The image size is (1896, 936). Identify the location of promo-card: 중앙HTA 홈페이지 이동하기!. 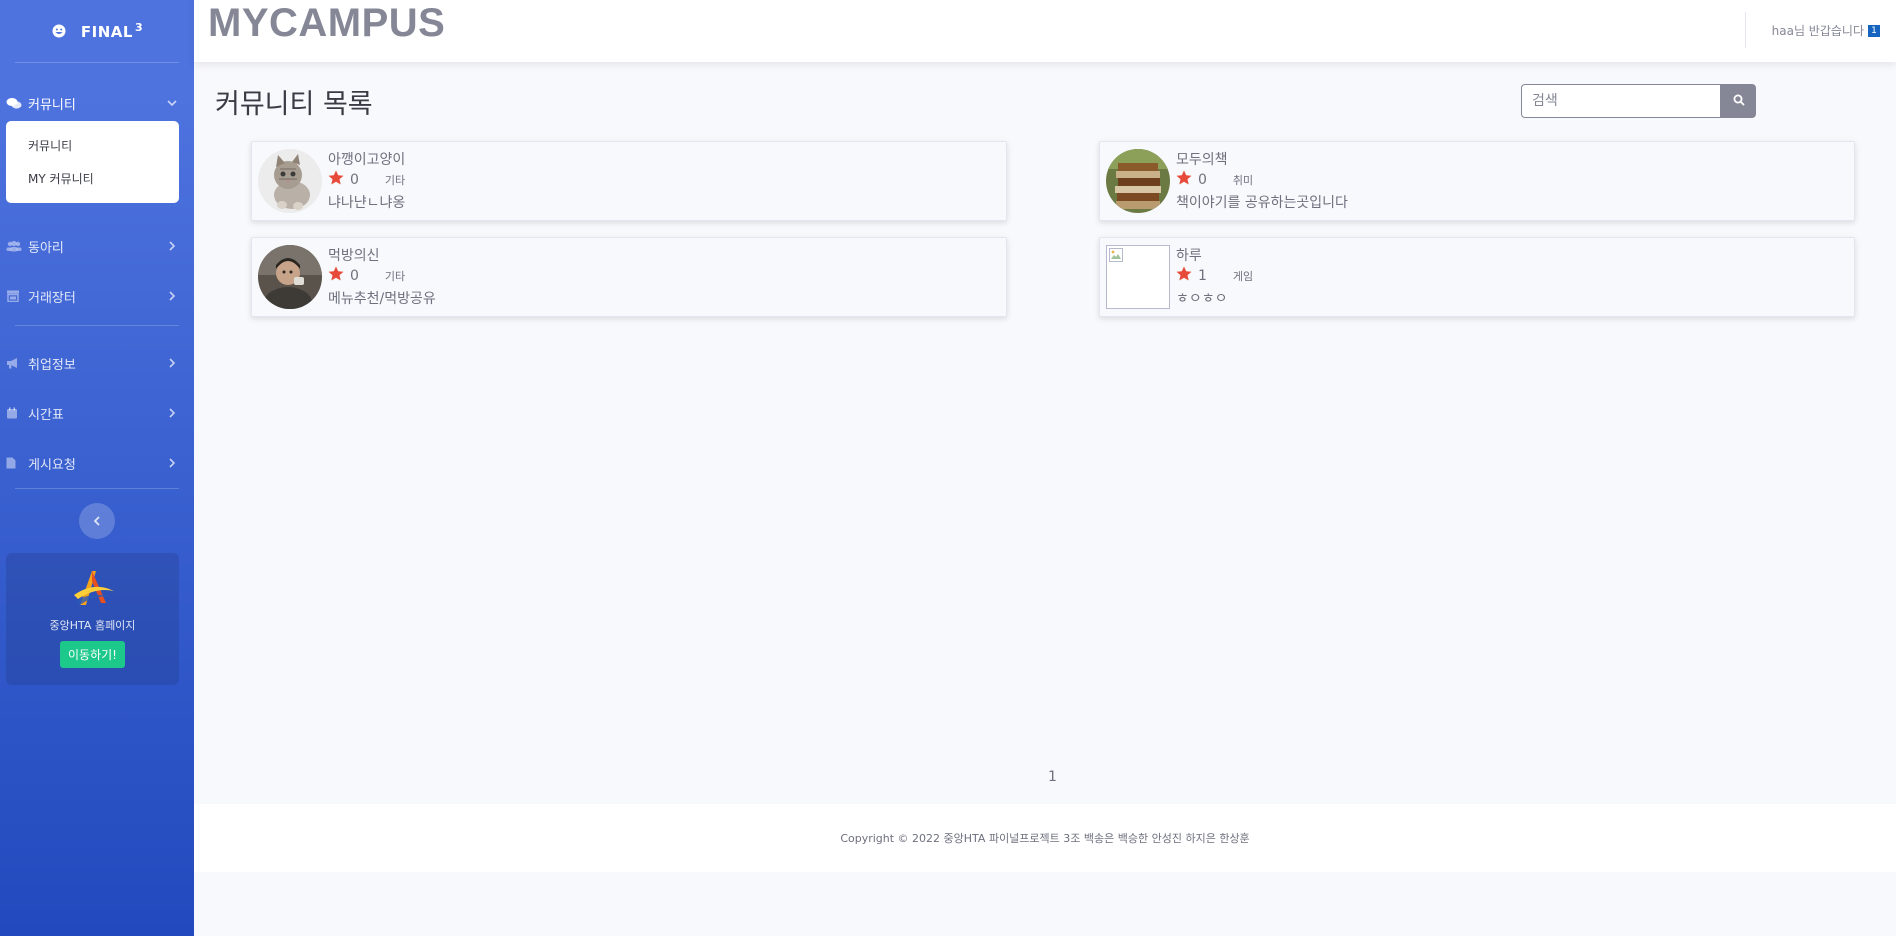
(92, 619).